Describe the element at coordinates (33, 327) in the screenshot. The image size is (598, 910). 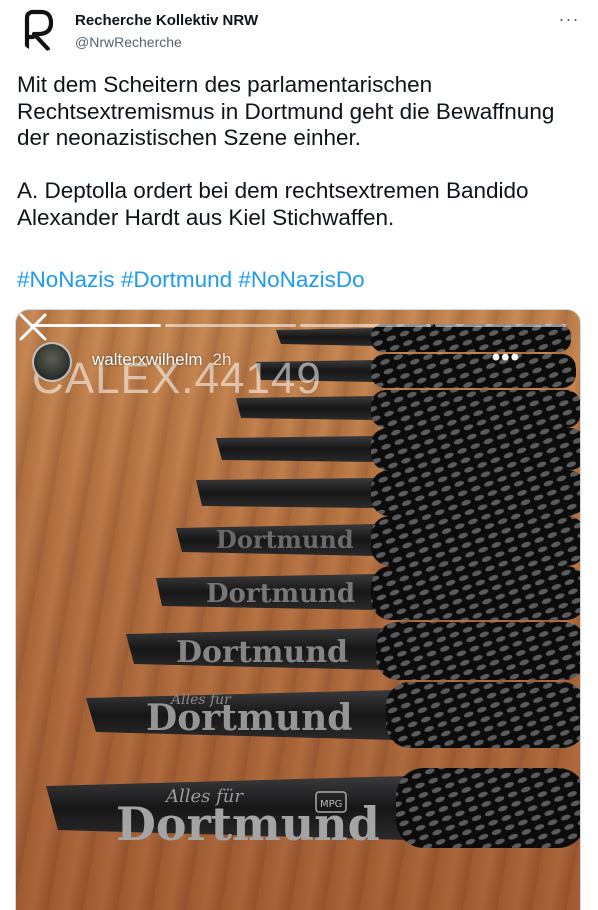
I see `close-icon` at that location.